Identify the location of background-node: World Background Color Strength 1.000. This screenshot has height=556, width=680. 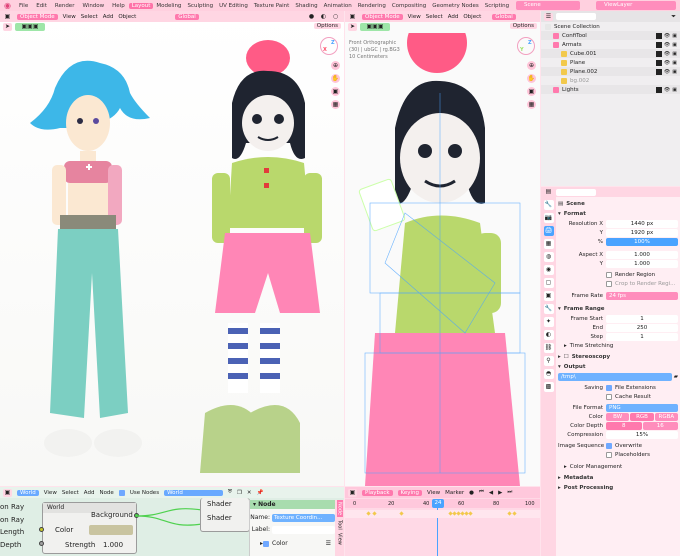
(89, 528).